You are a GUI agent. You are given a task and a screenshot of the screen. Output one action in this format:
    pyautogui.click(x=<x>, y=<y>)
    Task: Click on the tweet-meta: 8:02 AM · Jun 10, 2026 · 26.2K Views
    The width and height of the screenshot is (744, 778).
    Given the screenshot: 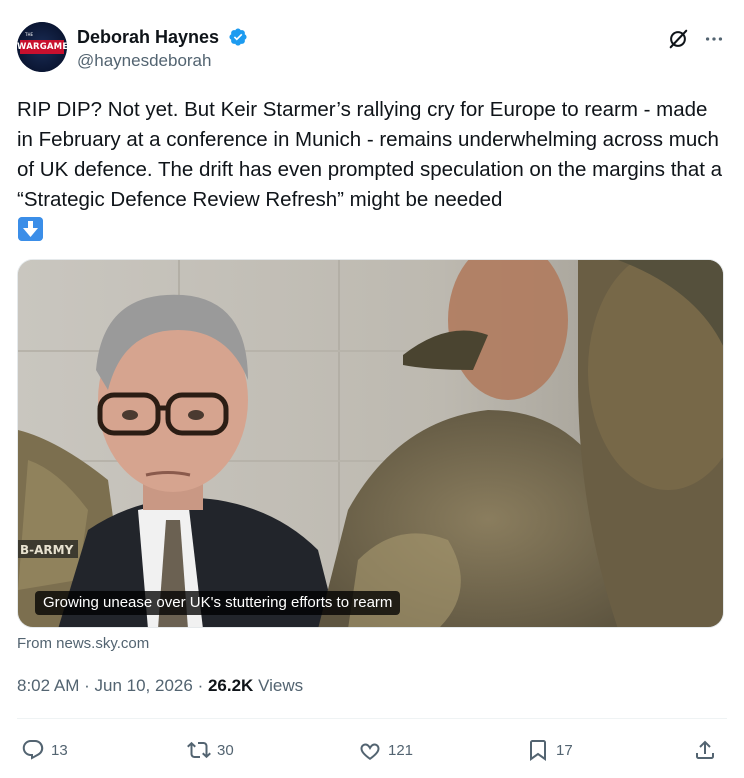 What is the action you would take?
    pyautogui.click(x=160, y=686)
    